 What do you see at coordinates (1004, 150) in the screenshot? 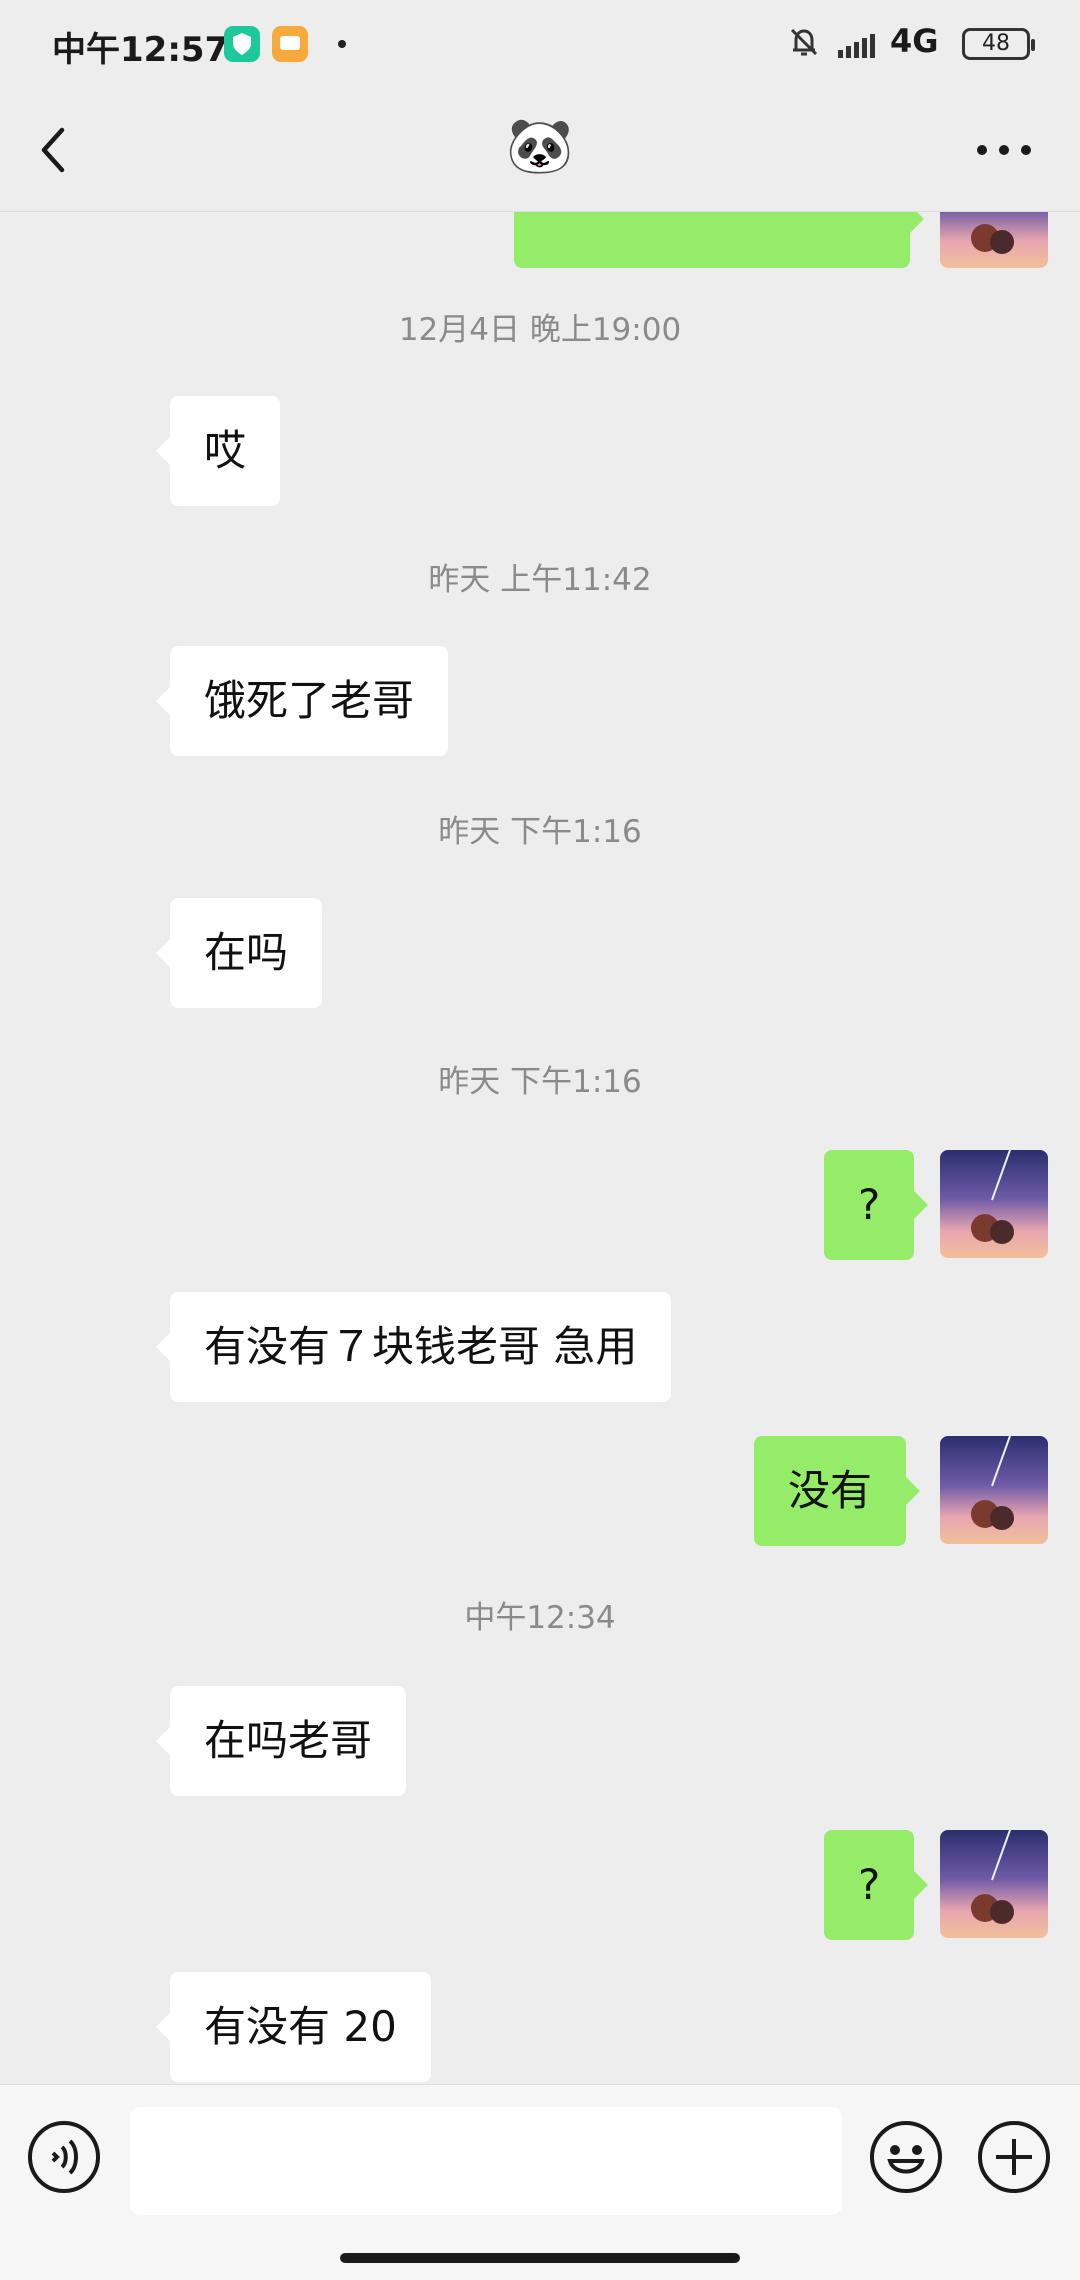
I see `more-icon` at bounding box center [1004, 150].